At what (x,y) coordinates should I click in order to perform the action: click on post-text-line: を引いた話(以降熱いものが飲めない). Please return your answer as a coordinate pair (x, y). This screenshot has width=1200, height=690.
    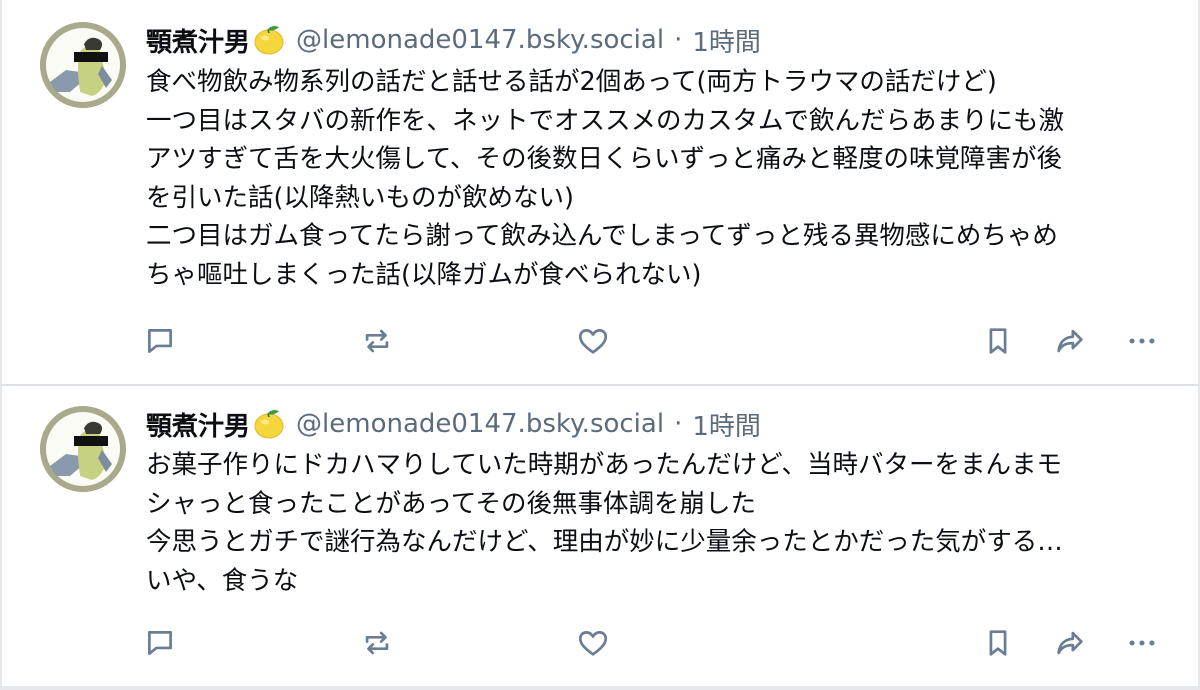
    Looking at the image, I should click on (360, 197).